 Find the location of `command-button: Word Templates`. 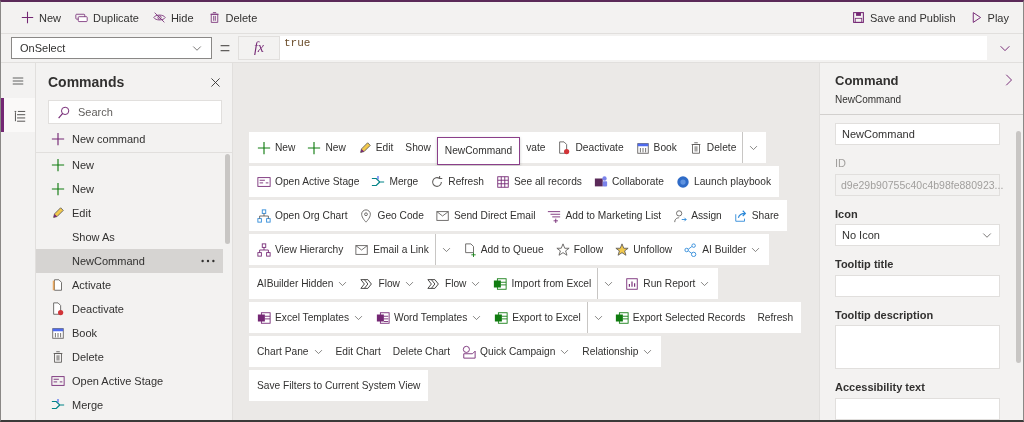

command-button: Word Templates is located at coordinates (429, 317).